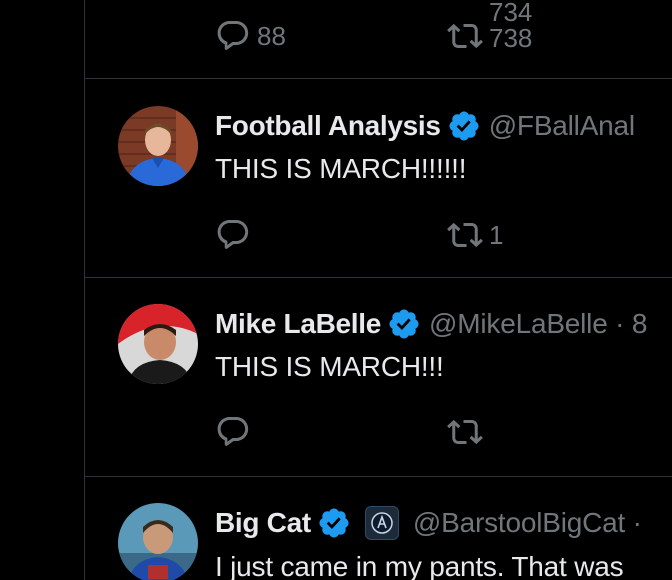 The height and width of the screenshot is (580, 672). What do you see at coordinates (42, 290) in the screenshot?
I see `left-gutter` at bounding box center [42, 290].